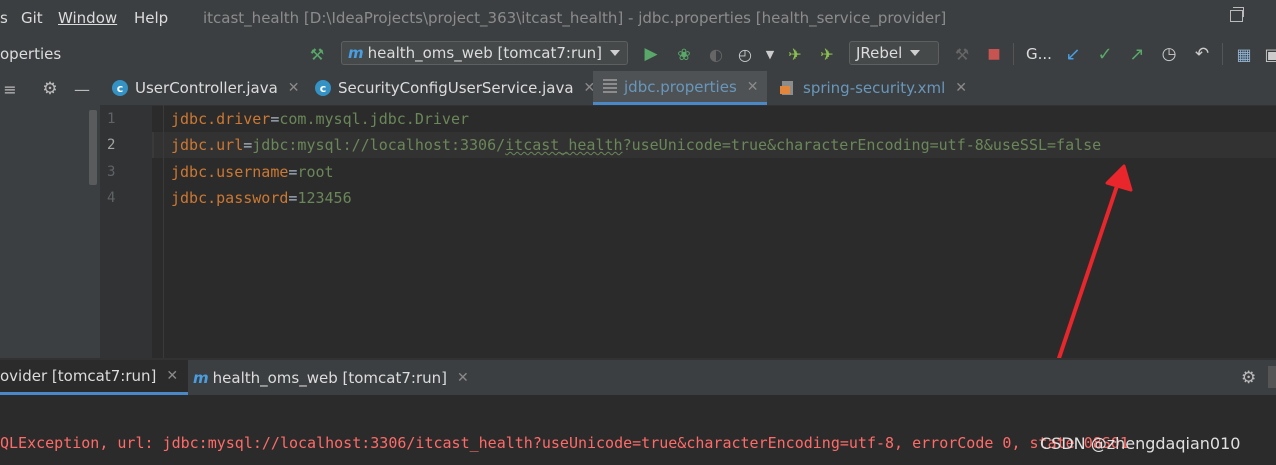 Image resolution: width=1276 pixels, height=465 pixels. Describe the element at coordinates (207, 145) in the screenshot. I see `property-key: jdbc.url` at that location.